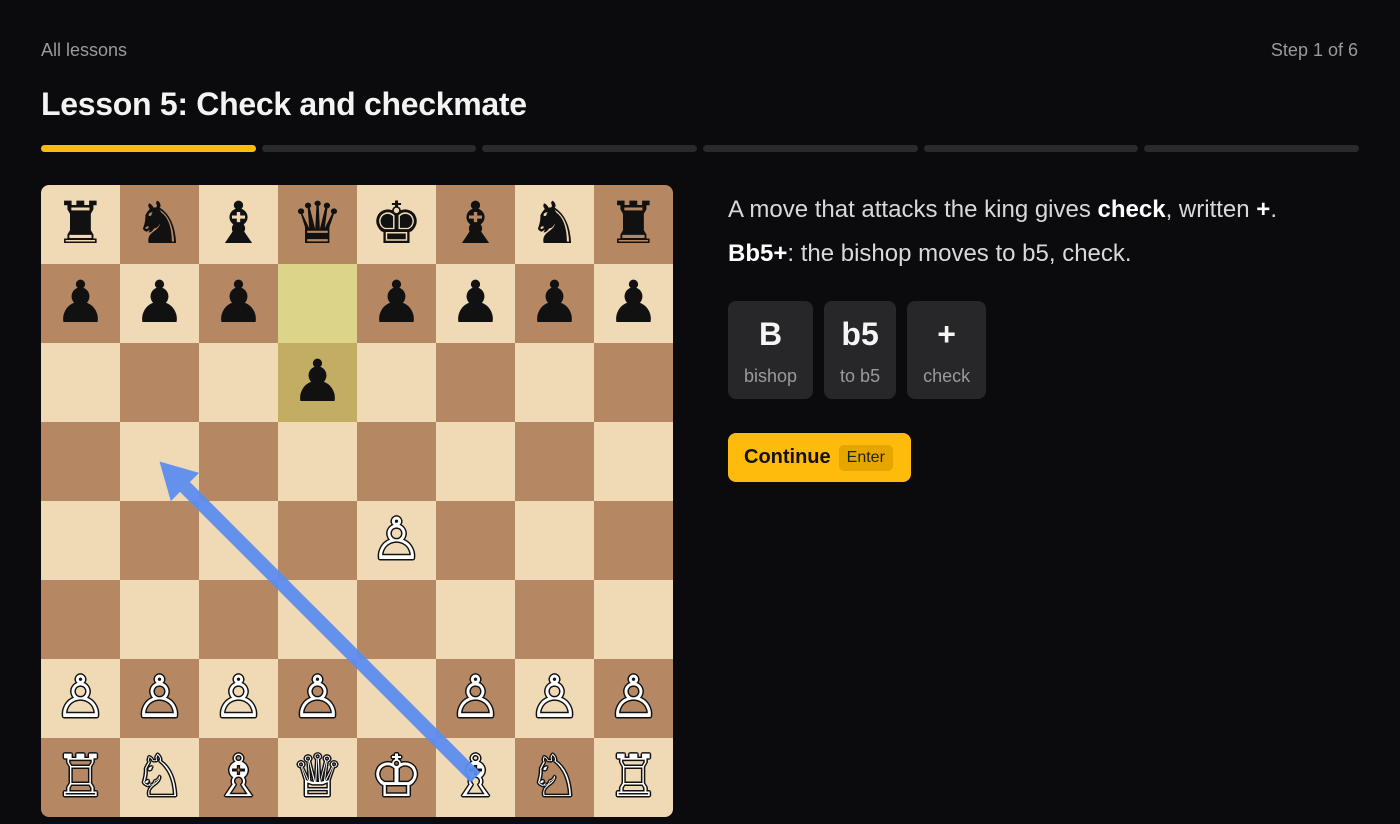 This screenshot has width=1400, height=824. I want to click on square-f1: ♗, so click(475, 777).